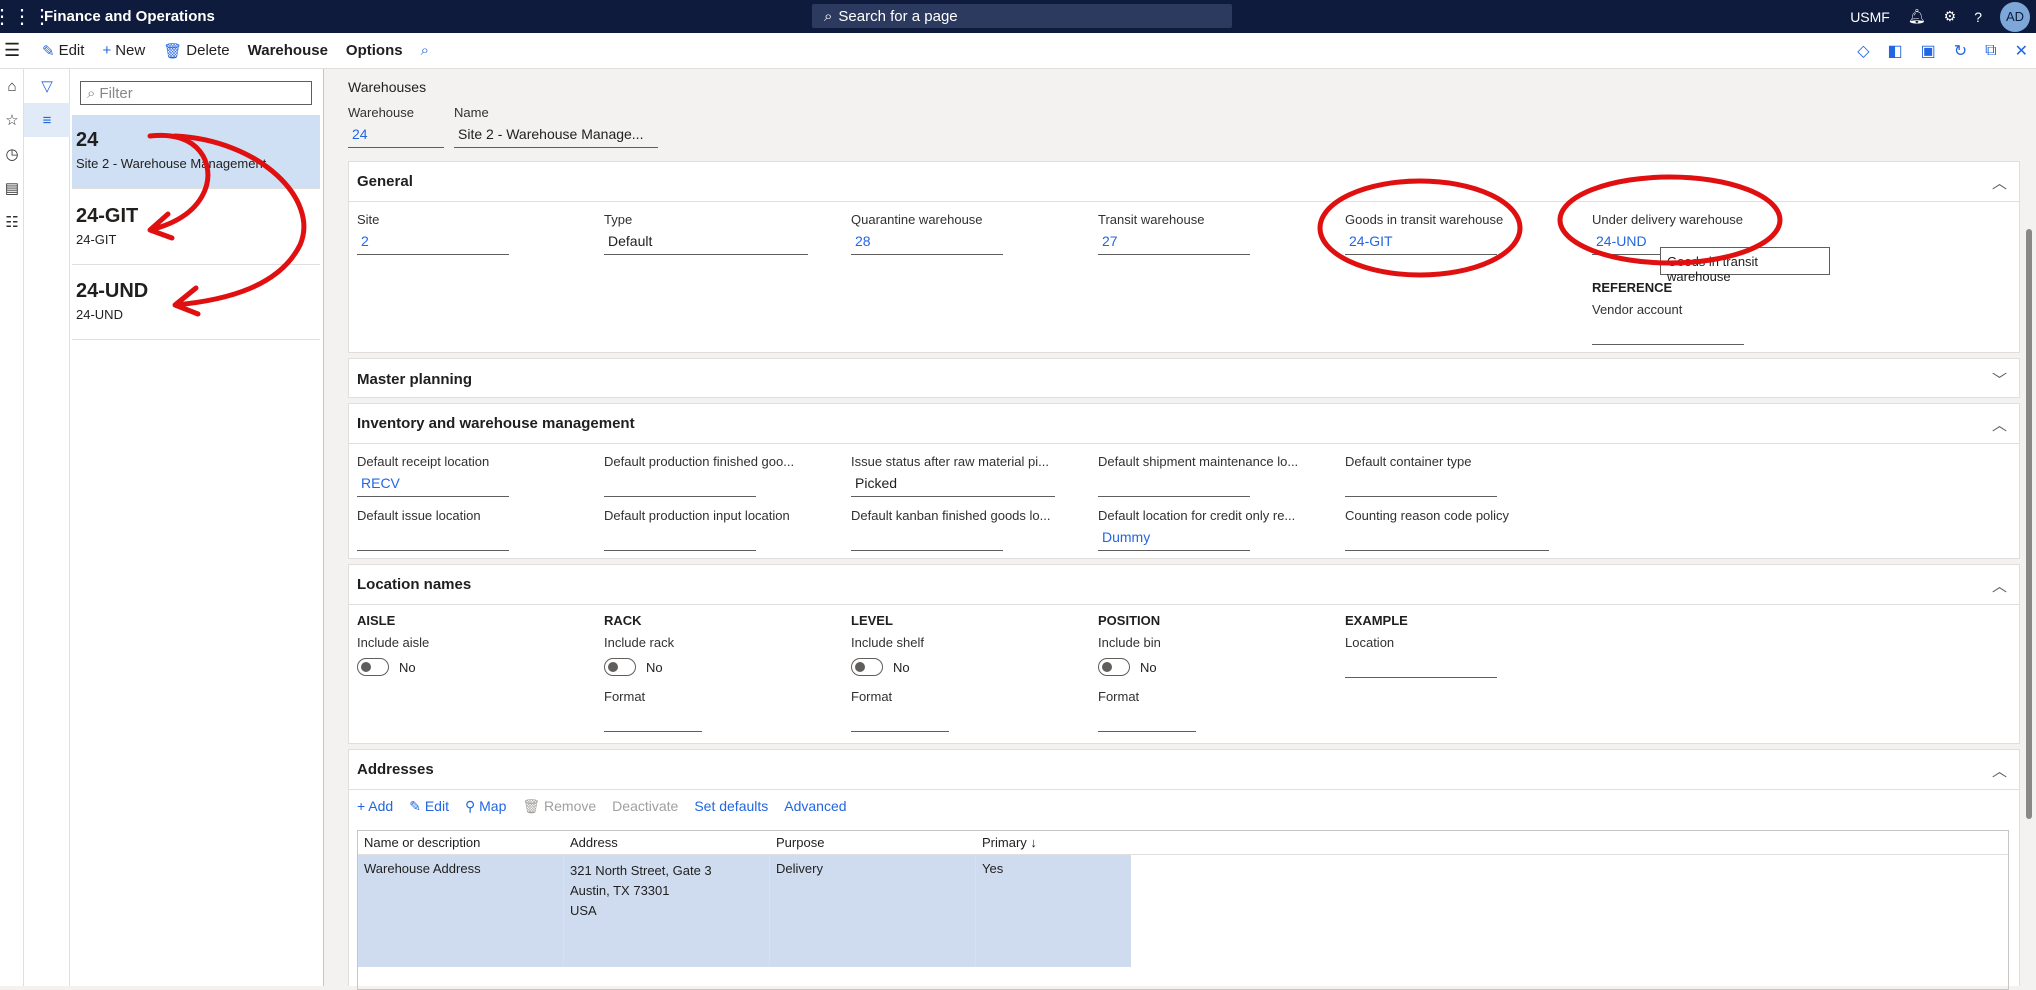 The height and width of the screenshot is (990, 2036). Describe the element at coordinates (47, 86) in the screenshot. I see `filter-icon: ▽` at that location.